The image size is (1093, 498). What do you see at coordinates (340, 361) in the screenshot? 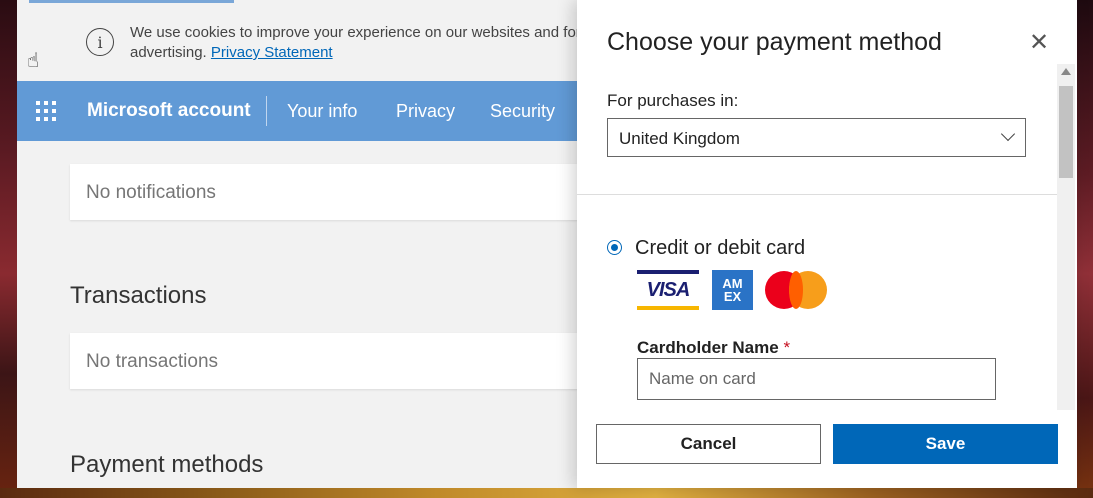
I see `transactions-card: No transactions` at bounding box center [340, 361].